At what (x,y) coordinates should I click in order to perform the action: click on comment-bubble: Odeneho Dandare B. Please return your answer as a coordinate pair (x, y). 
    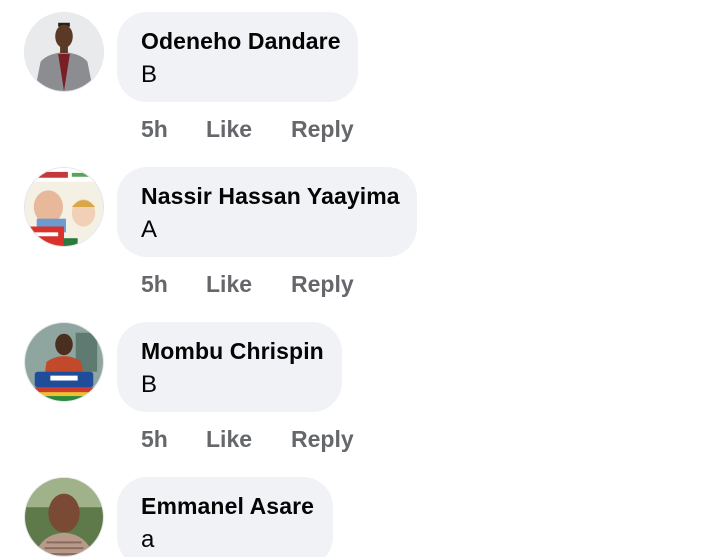
    Looking at the image, I should click on (237, 57).